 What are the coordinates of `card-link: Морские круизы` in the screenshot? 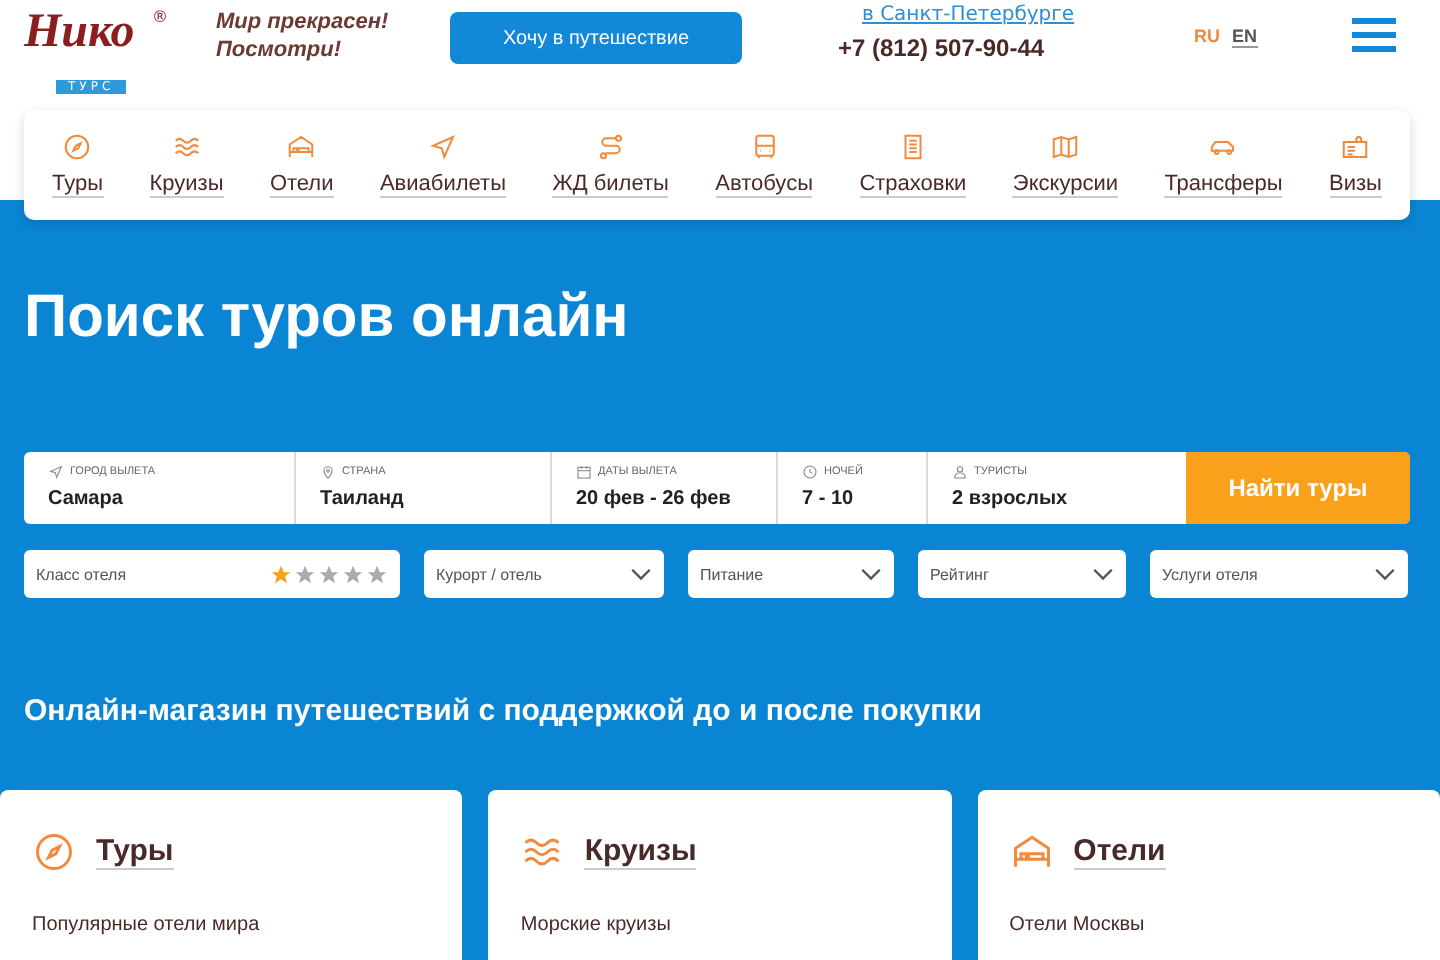 It's located at (720, 925).